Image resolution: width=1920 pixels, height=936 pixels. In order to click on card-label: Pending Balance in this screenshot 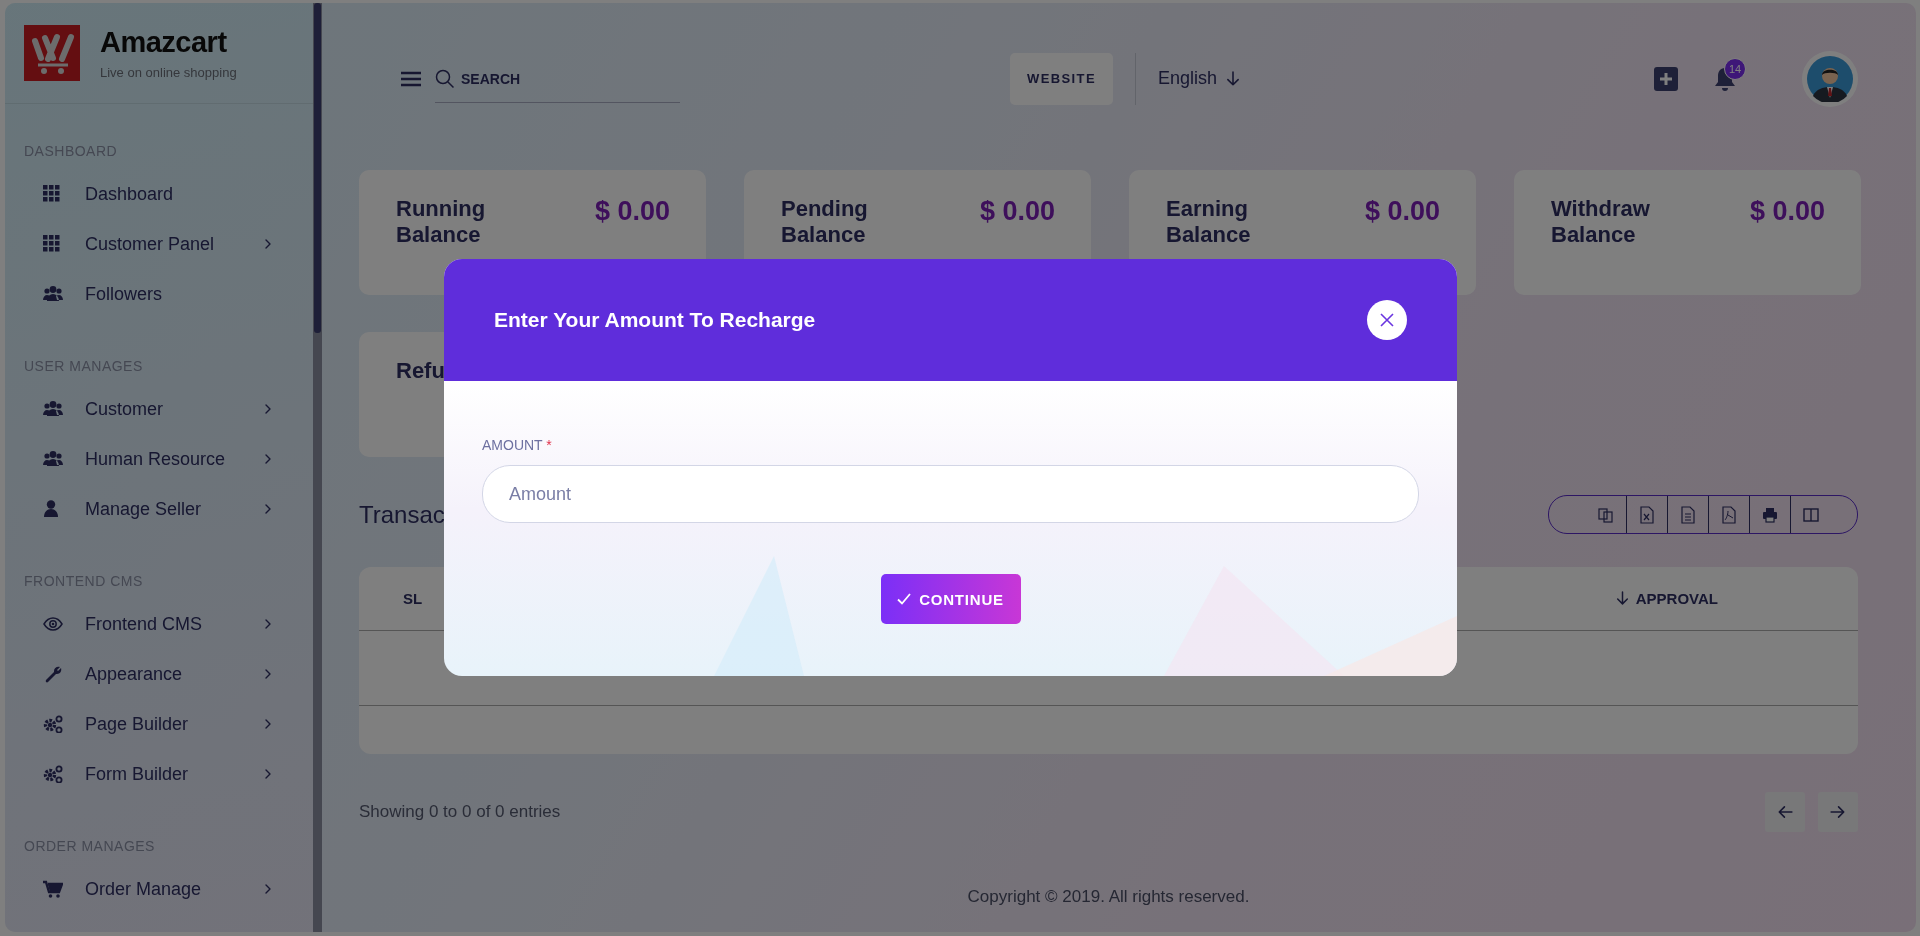, I will do `click(825, 222)`.